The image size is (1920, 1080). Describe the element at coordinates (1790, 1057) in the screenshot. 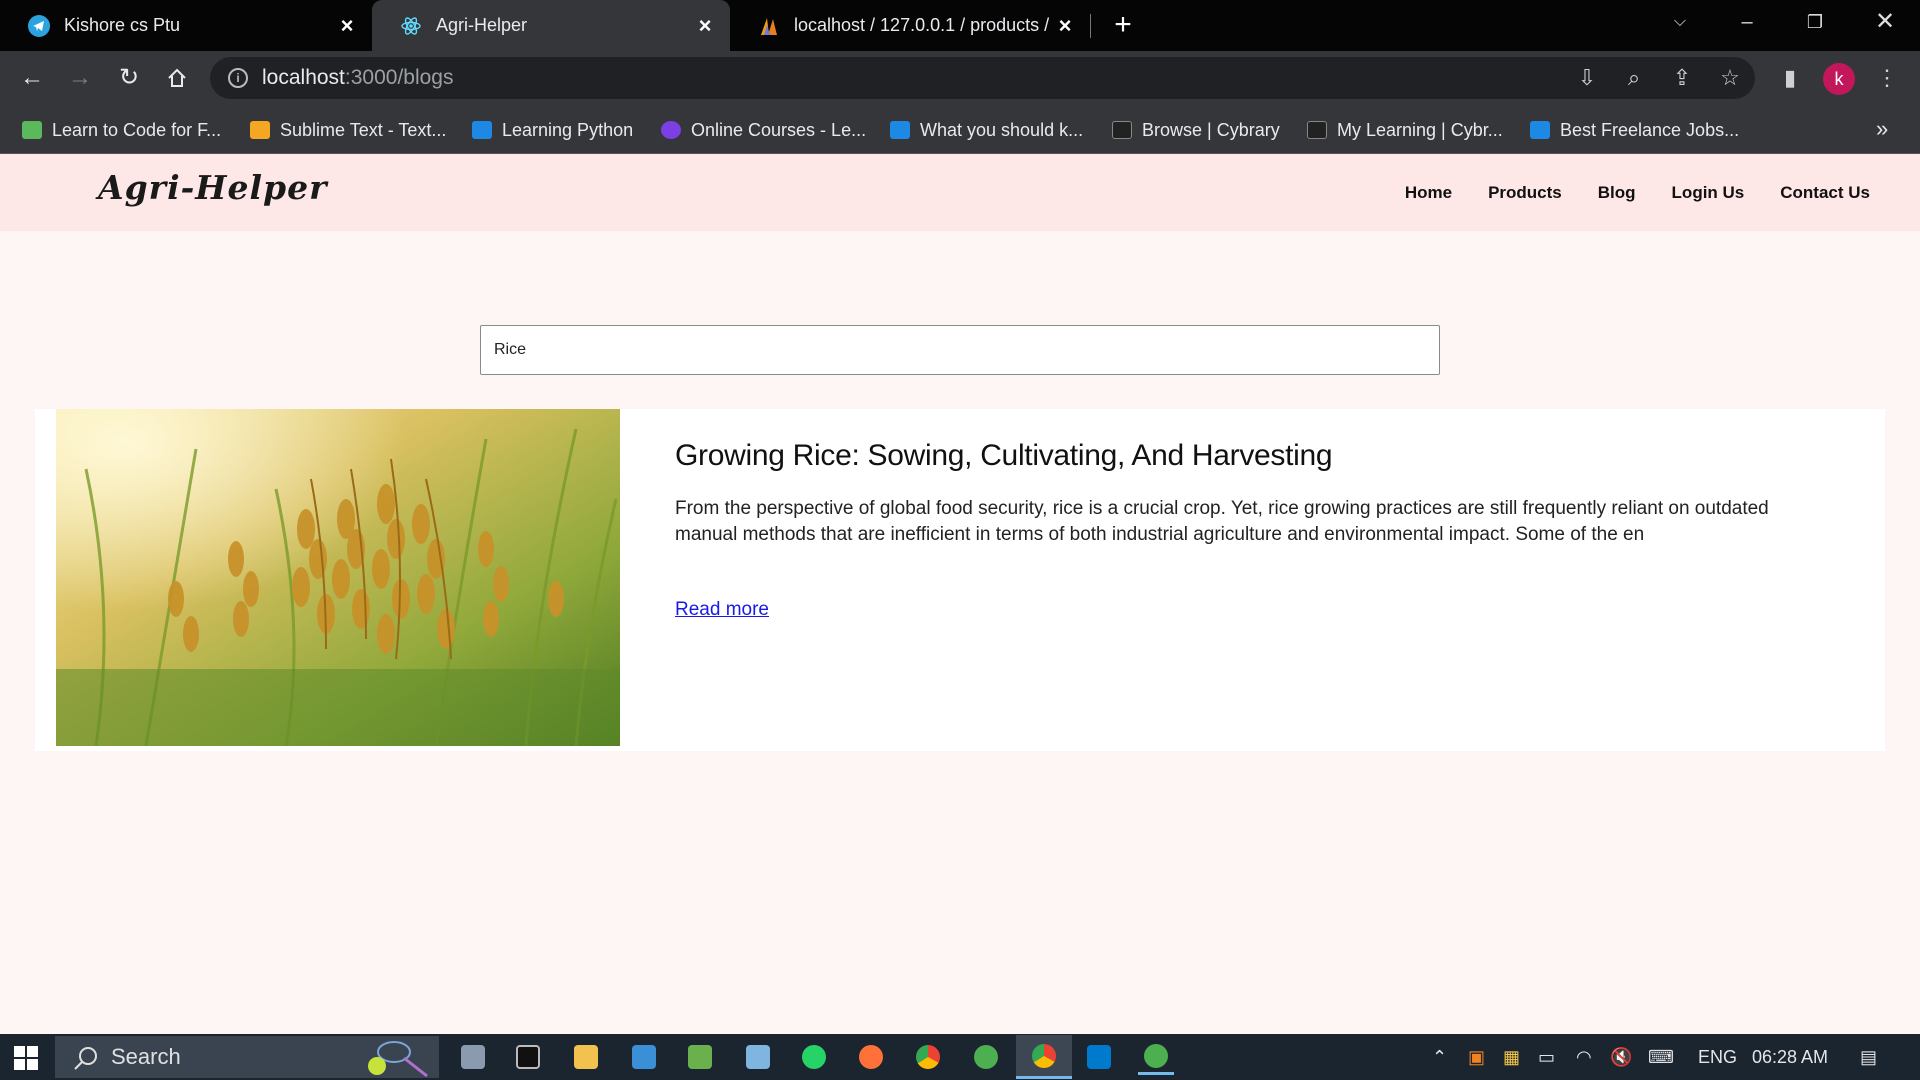

I see `clock: 06:28 AM` at that location.